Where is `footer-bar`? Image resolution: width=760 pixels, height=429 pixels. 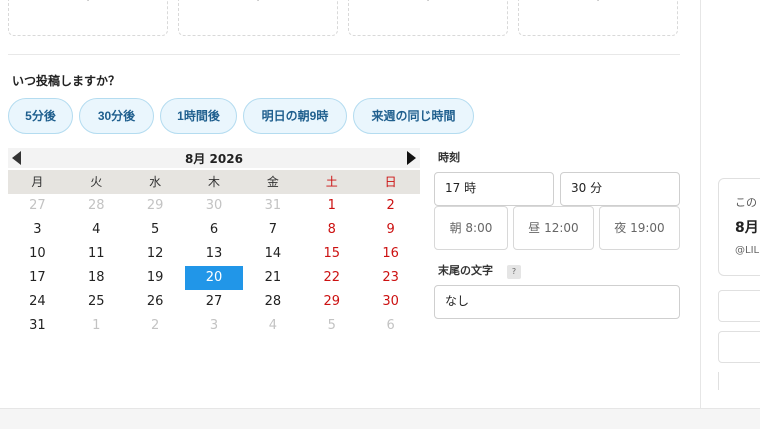 footer-bar is located at coordinates (380, 418).